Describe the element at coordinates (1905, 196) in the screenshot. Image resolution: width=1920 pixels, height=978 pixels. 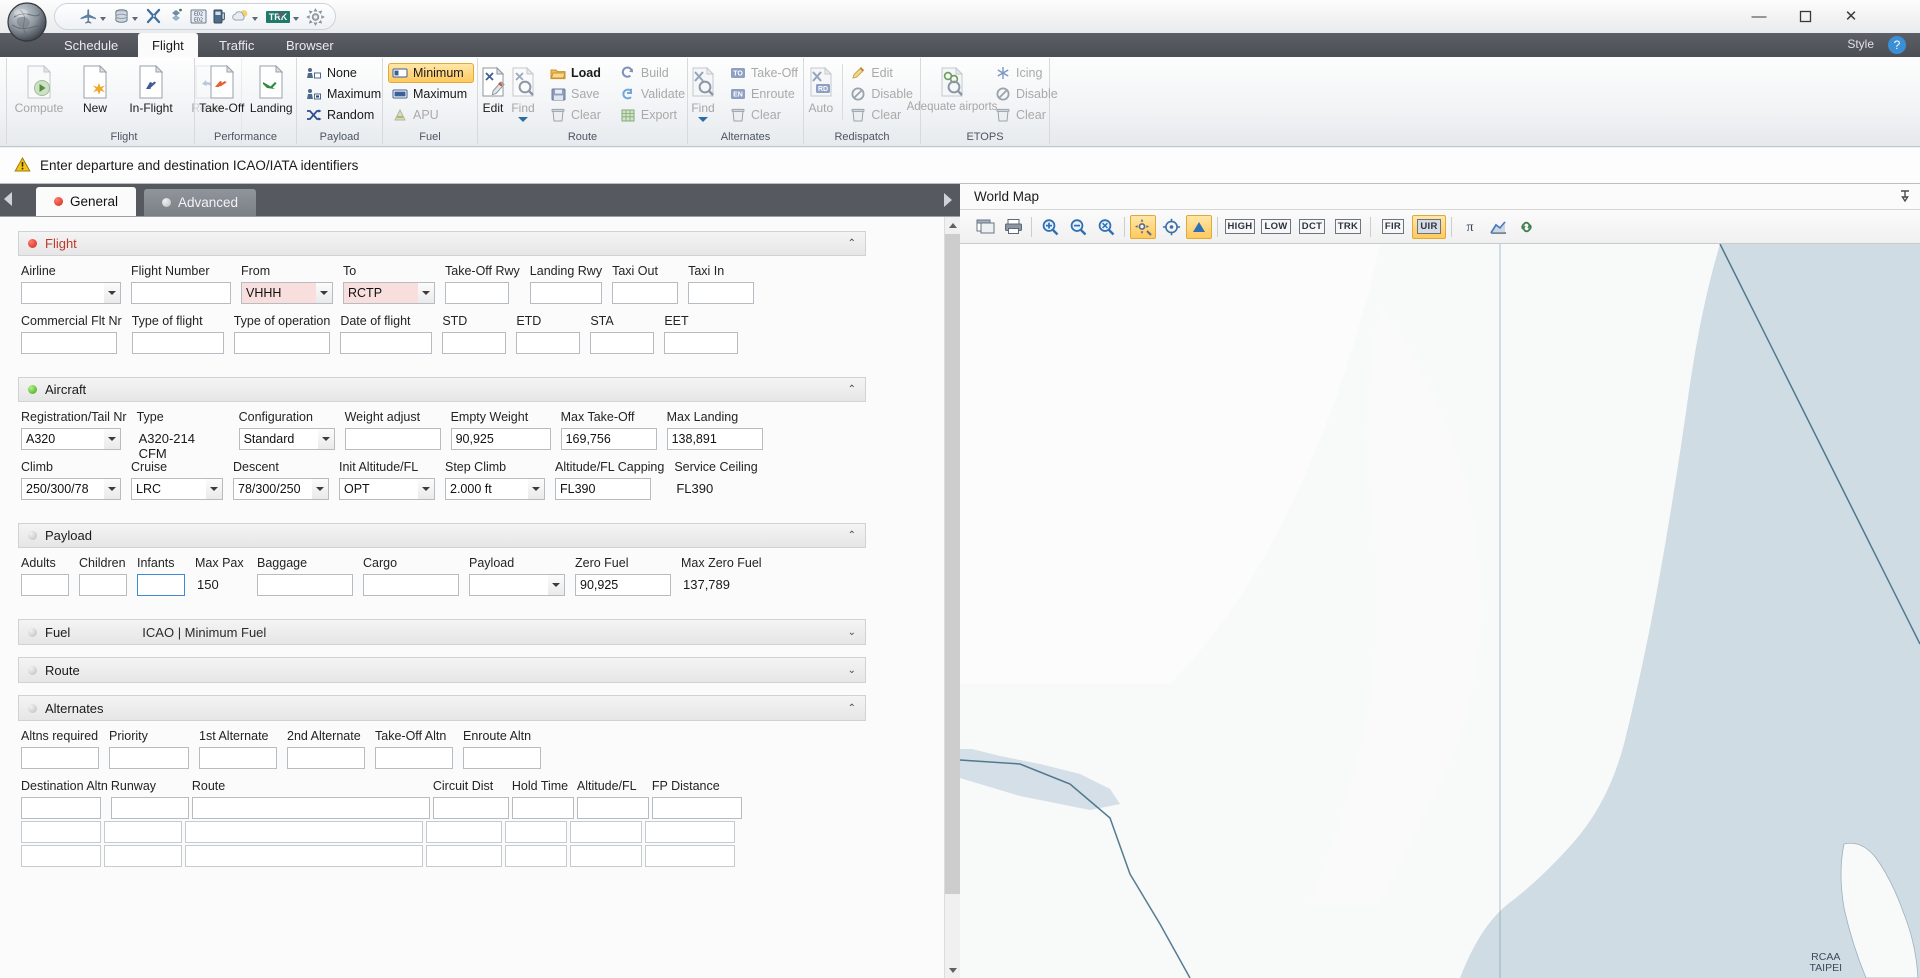
I see `pin-icon` at that location.